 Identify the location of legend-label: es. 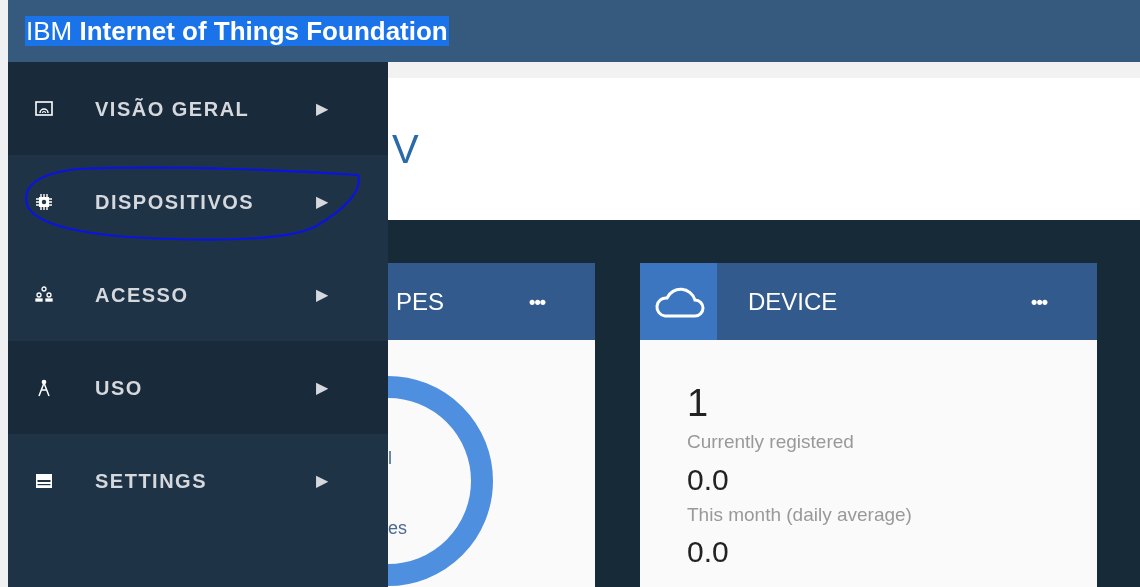
(397, 528).